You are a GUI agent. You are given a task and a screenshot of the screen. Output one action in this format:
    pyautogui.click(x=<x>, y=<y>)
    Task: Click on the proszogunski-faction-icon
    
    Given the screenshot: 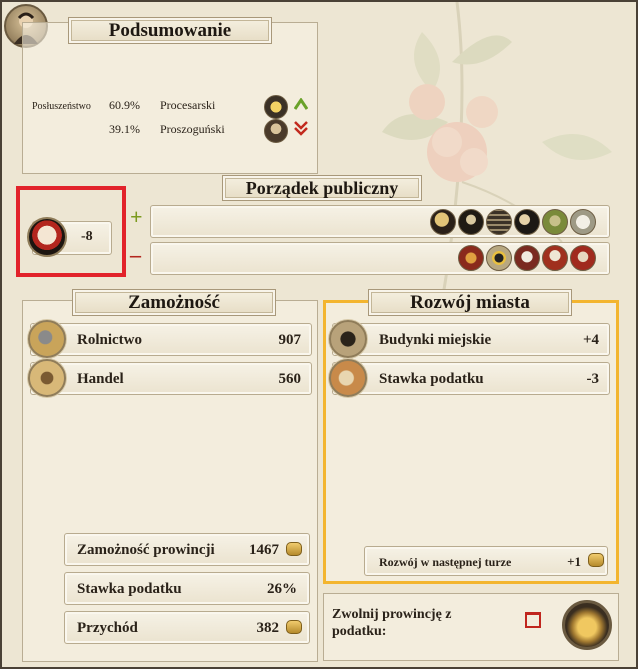 What is the action you would take?
    pyautogui.click(x=276, y=131)
    